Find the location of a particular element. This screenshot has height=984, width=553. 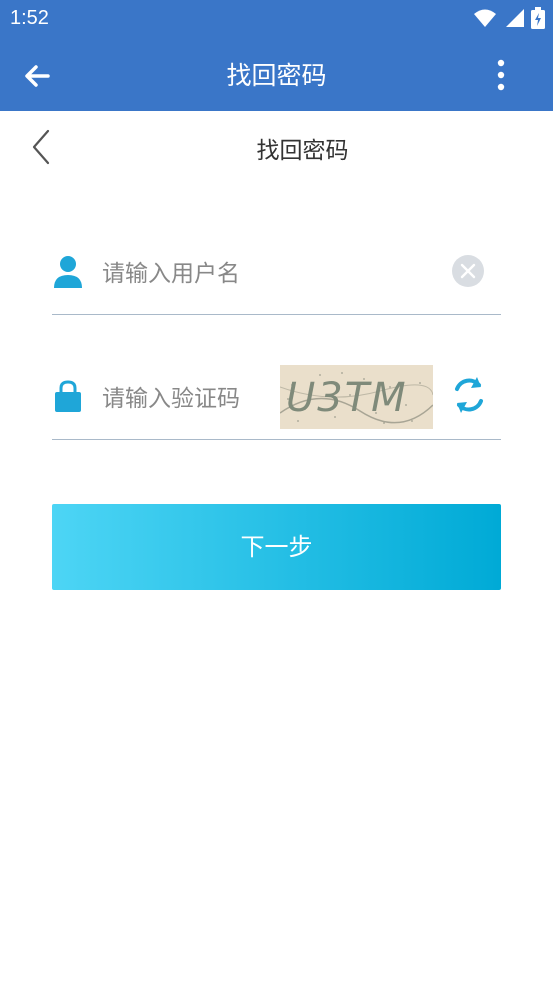

next-button: 下一步 is located at coordinates (276, 547).